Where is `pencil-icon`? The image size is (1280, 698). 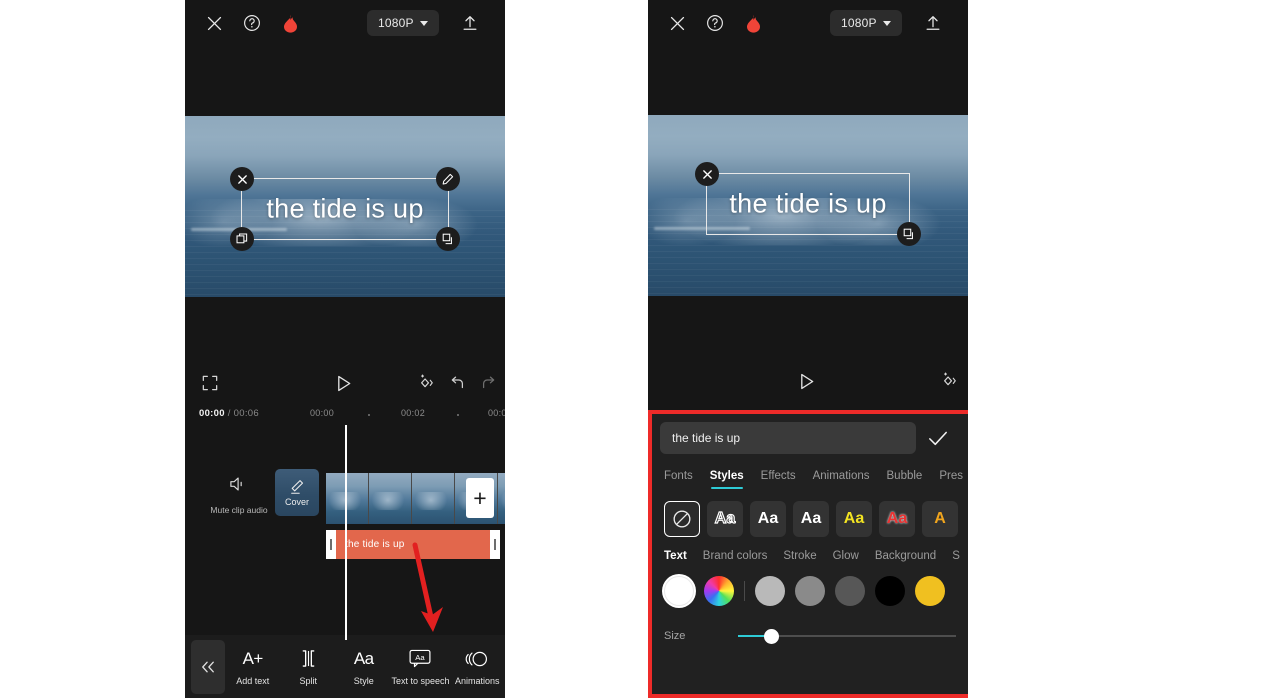 pencil-icon is located at coordinates (297, 486).